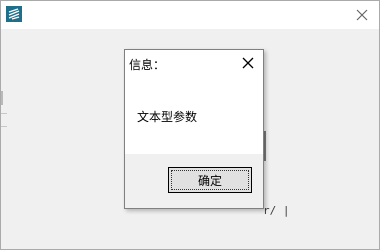 Image resolution: width=380 pixels, height=250 pixels. Describe the element at coordinates (167, 117) in the screenshot. I see `dialog-message: 文本型参数` at that location.